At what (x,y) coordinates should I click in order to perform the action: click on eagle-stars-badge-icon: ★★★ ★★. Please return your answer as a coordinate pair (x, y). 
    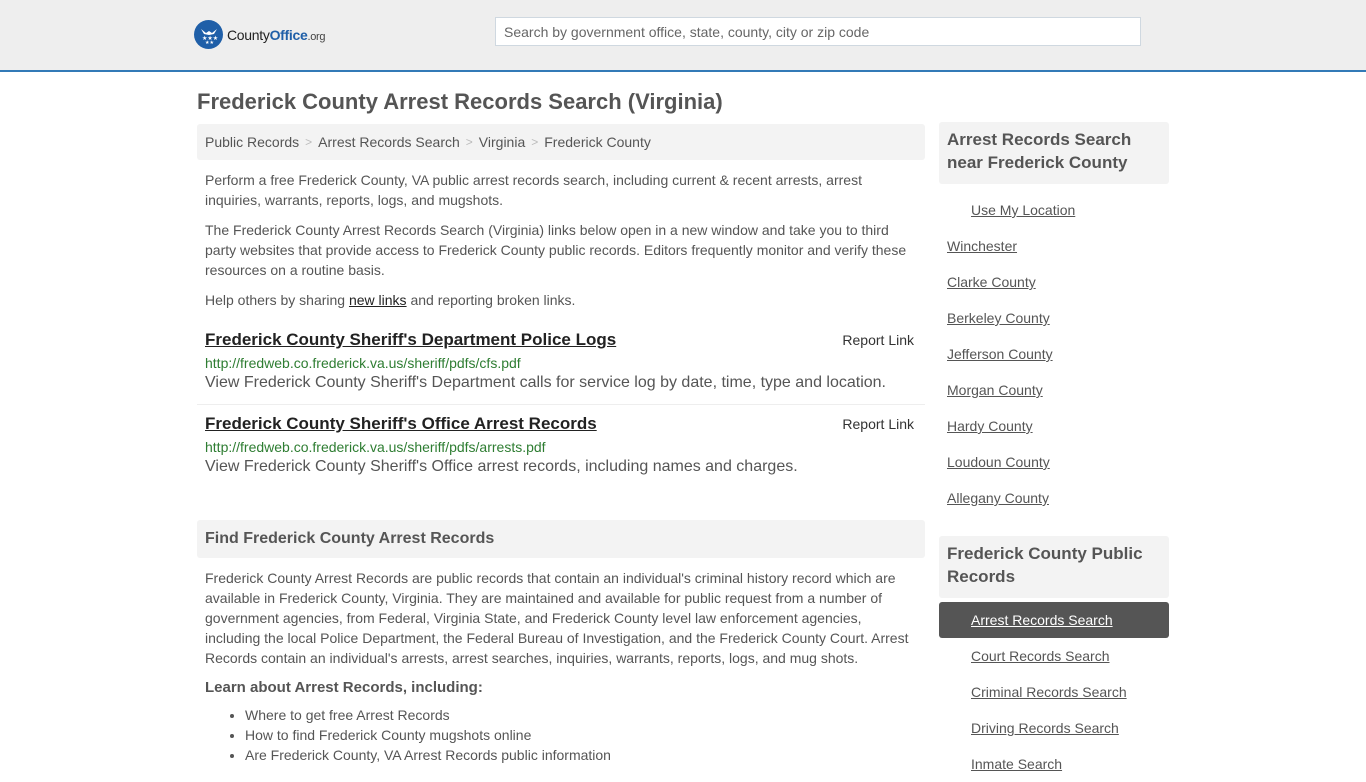
    Looking at the image, I should click on (208, 34).